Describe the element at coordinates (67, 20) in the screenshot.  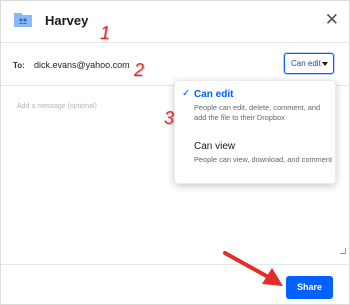
I see `dialog-title: Harvey` at that location.